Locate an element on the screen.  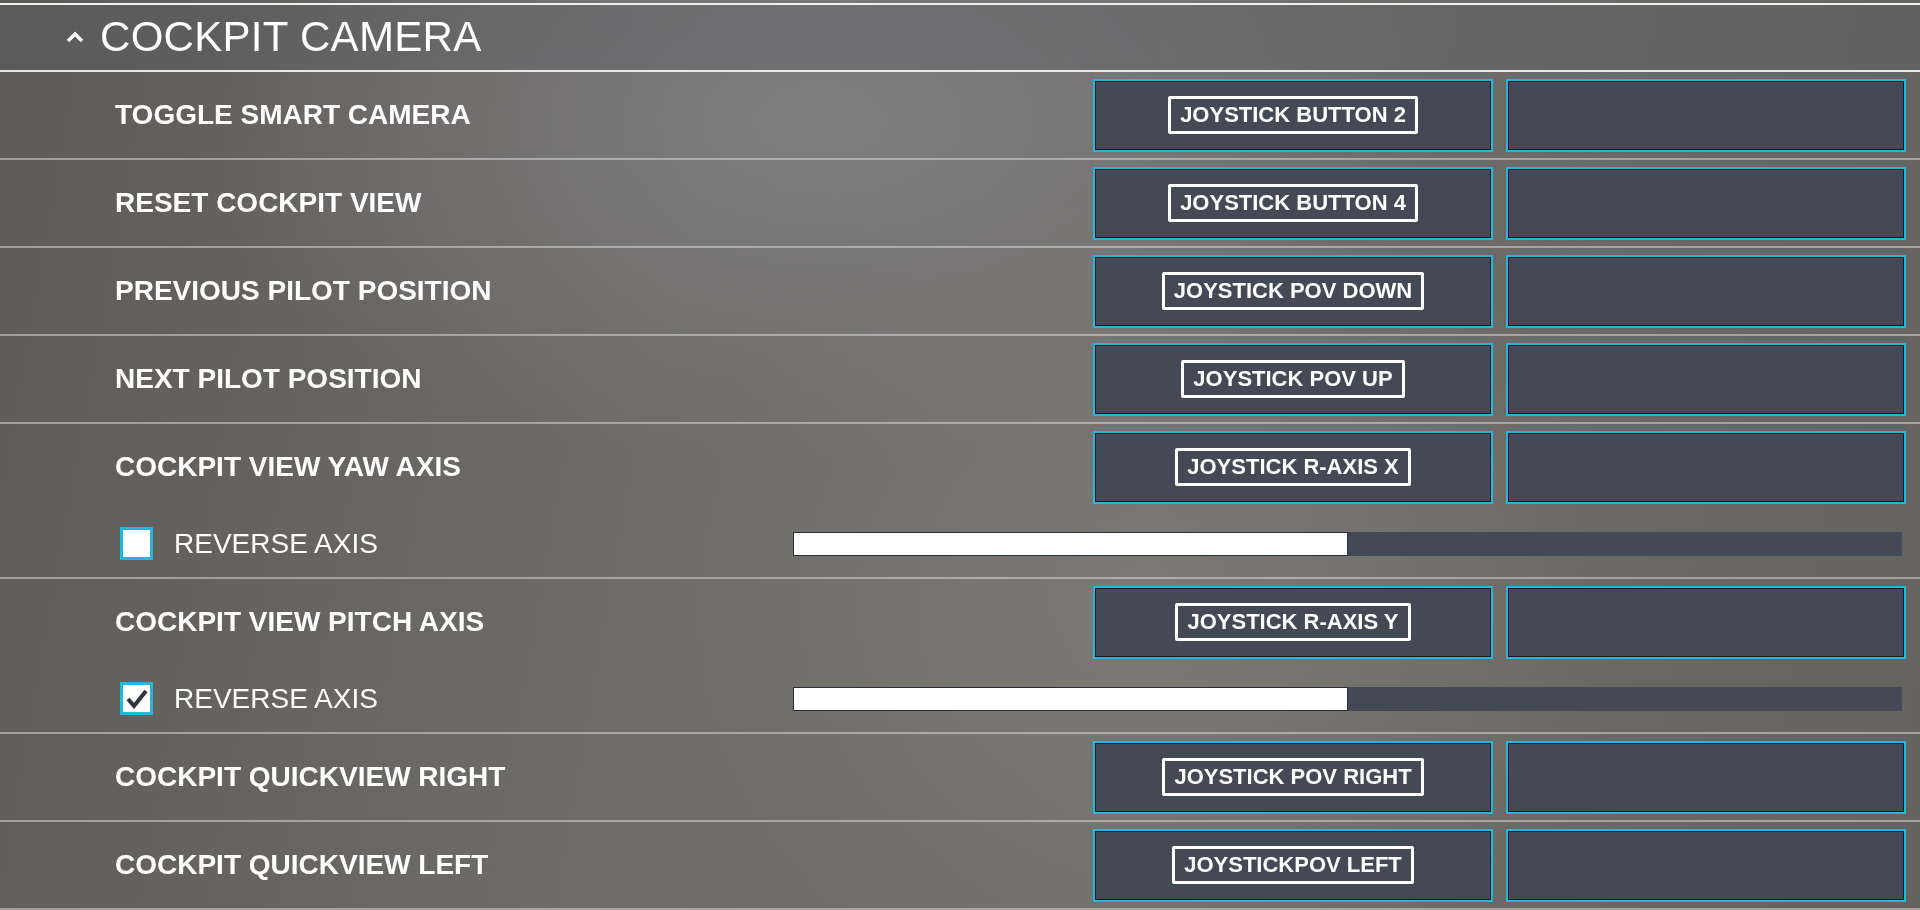
binding-slot: JOYSTICK POV DOWN is located at coordinates (1293, 291).